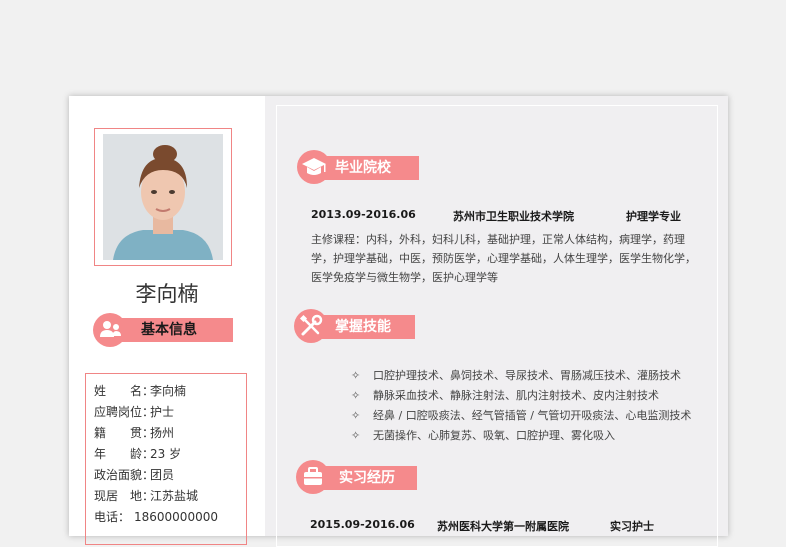 Image resolution: width=786 pixels, height=547 pixels. I want to click on candidate-name: 李向楠, so click(167, 294).